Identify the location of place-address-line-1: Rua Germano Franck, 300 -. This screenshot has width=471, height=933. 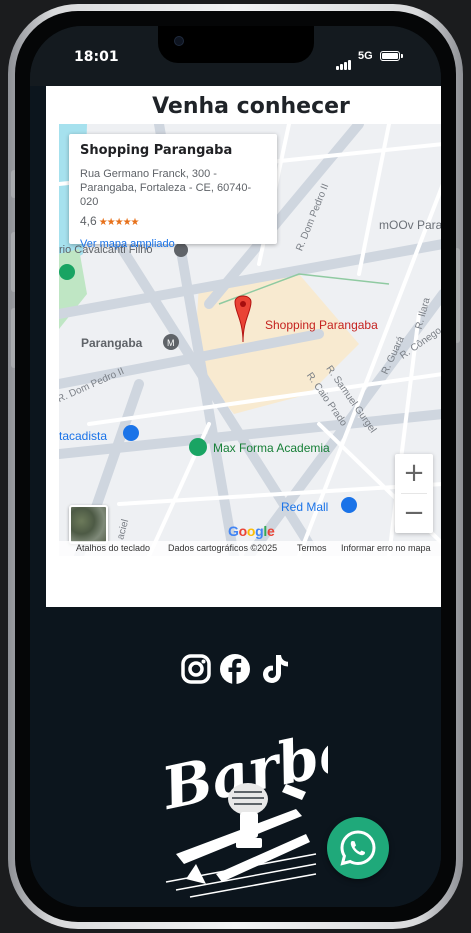
(148, 174).